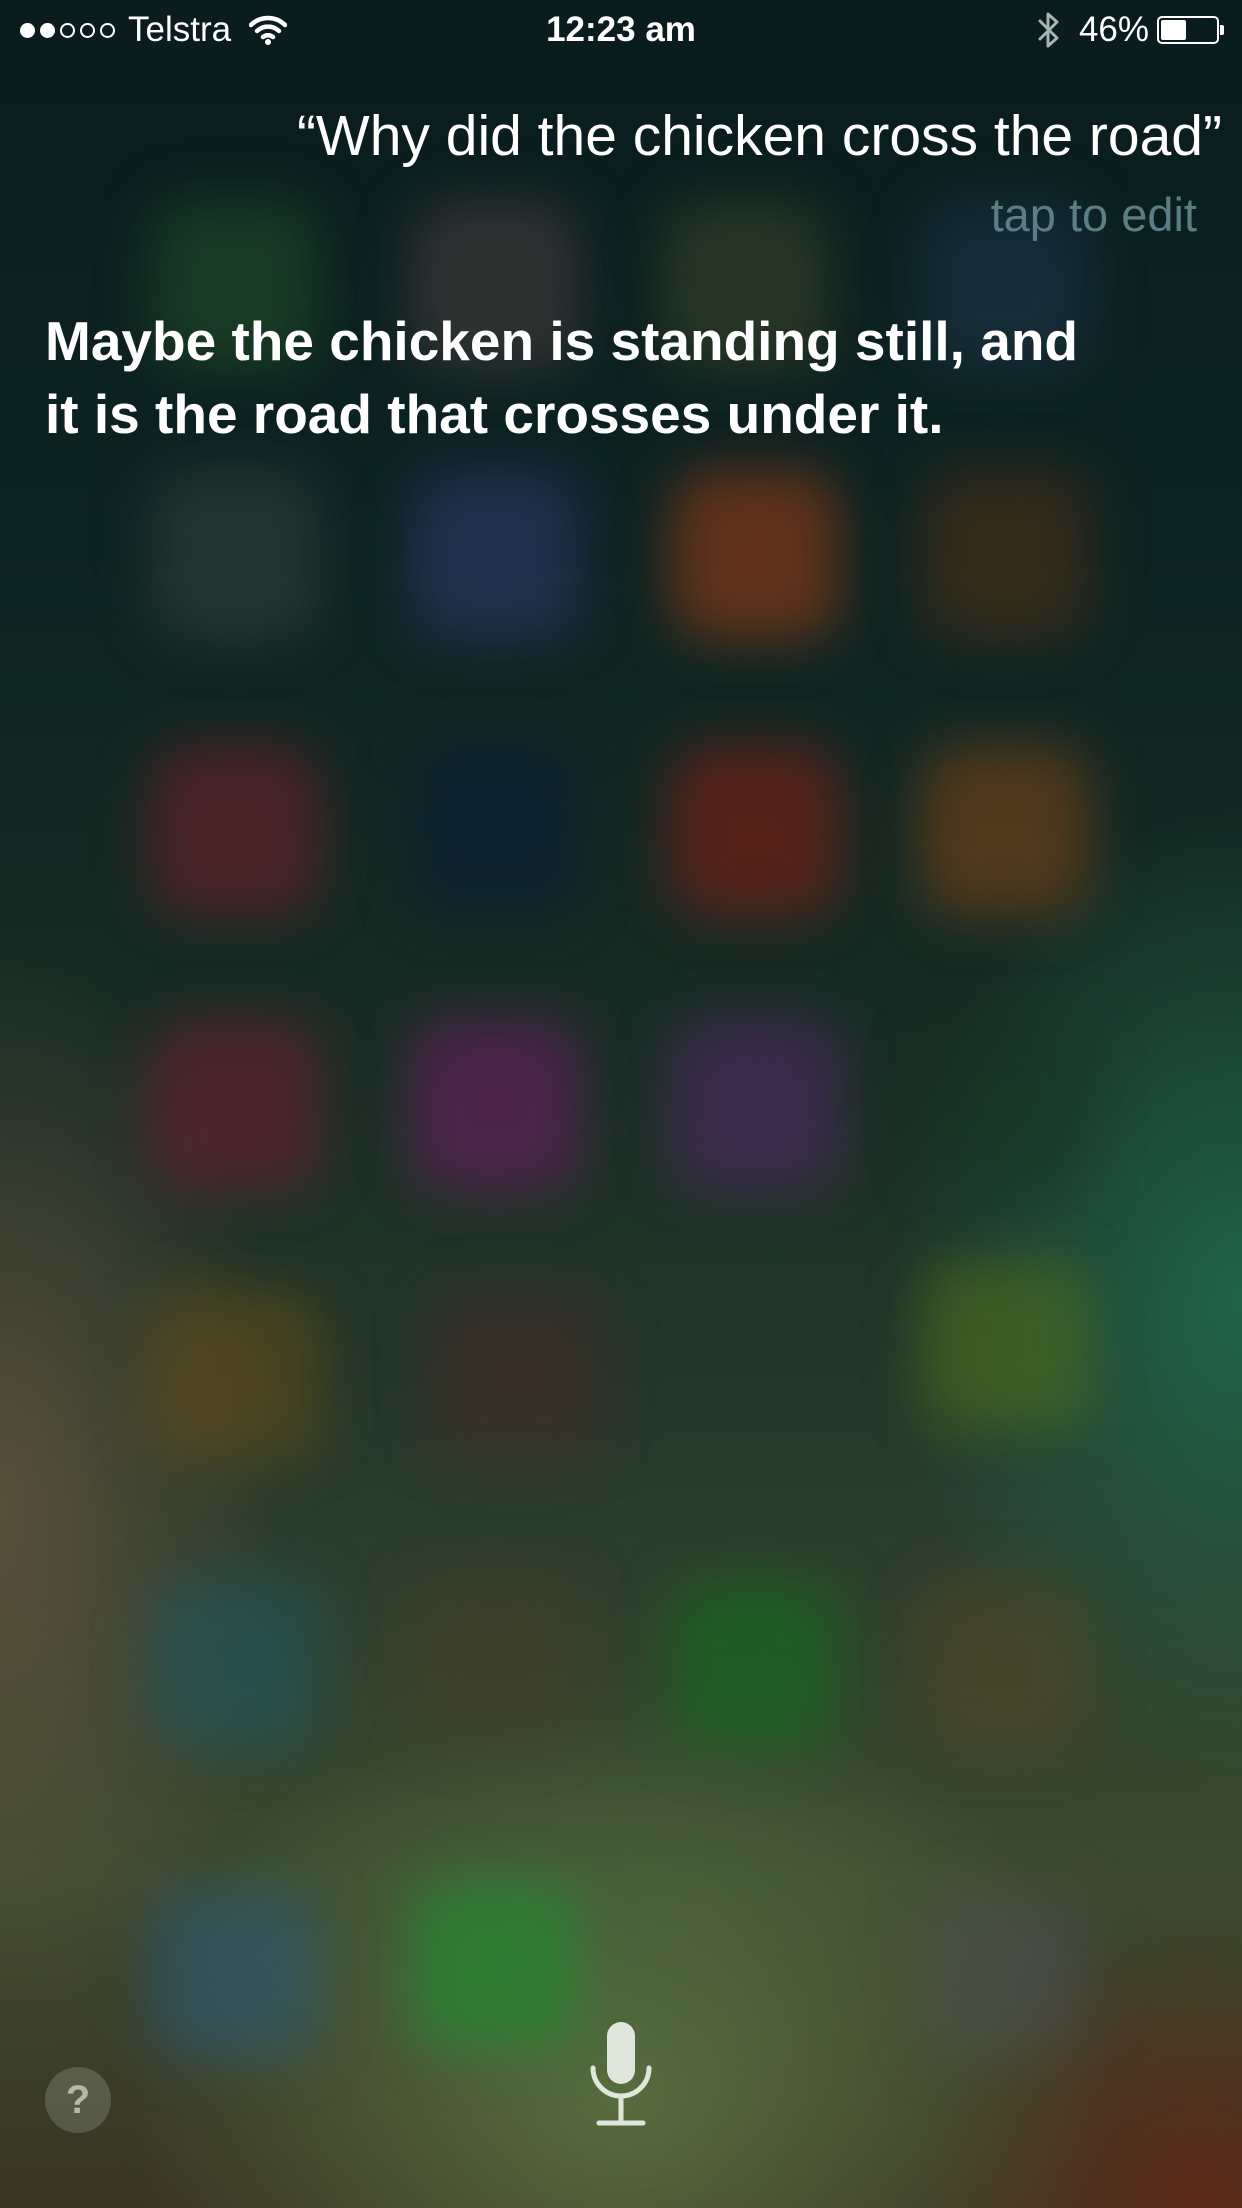 Image resolution: width=1242 pixels, height=2208 pixels. Describe the element at coordinates (759, 136) in the screenshot. I see `siri-query-text: “Why did the chicken cross the road”` at that location.